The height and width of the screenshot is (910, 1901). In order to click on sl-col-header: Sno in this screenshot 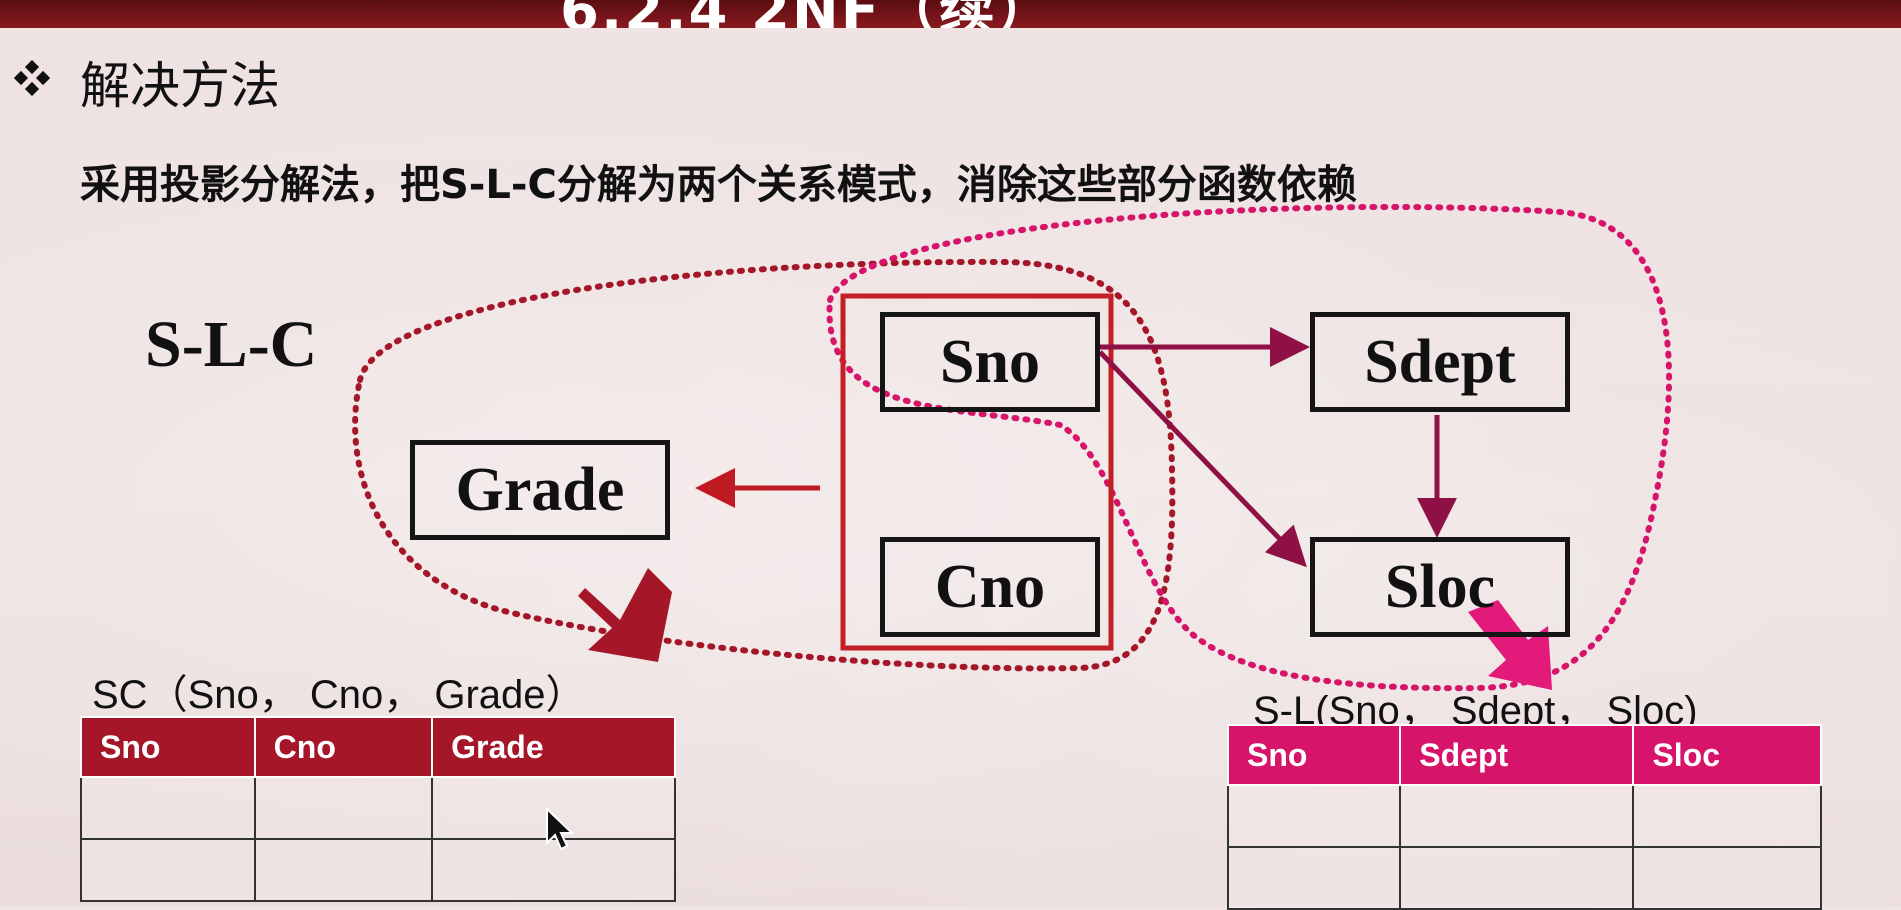, I will do `click(1314, 755)`.